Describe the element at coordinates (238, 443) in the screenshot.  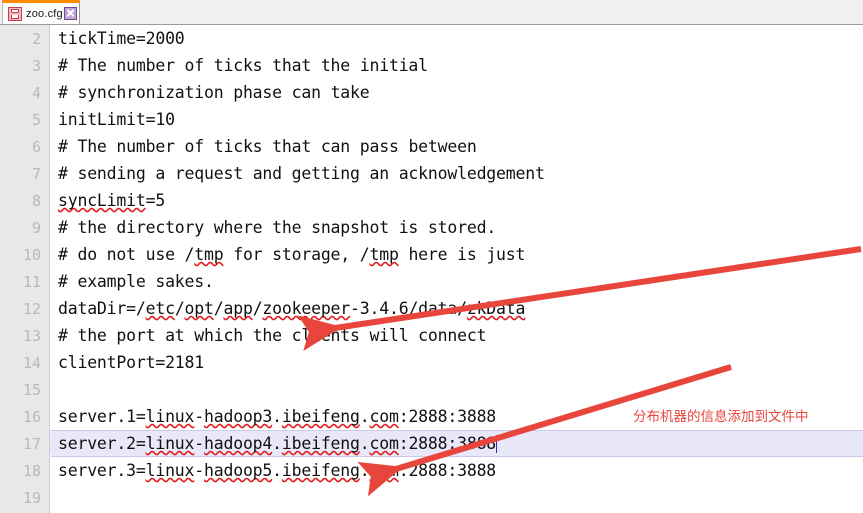
I see `spellcheck-word: hadoop4` at that location.